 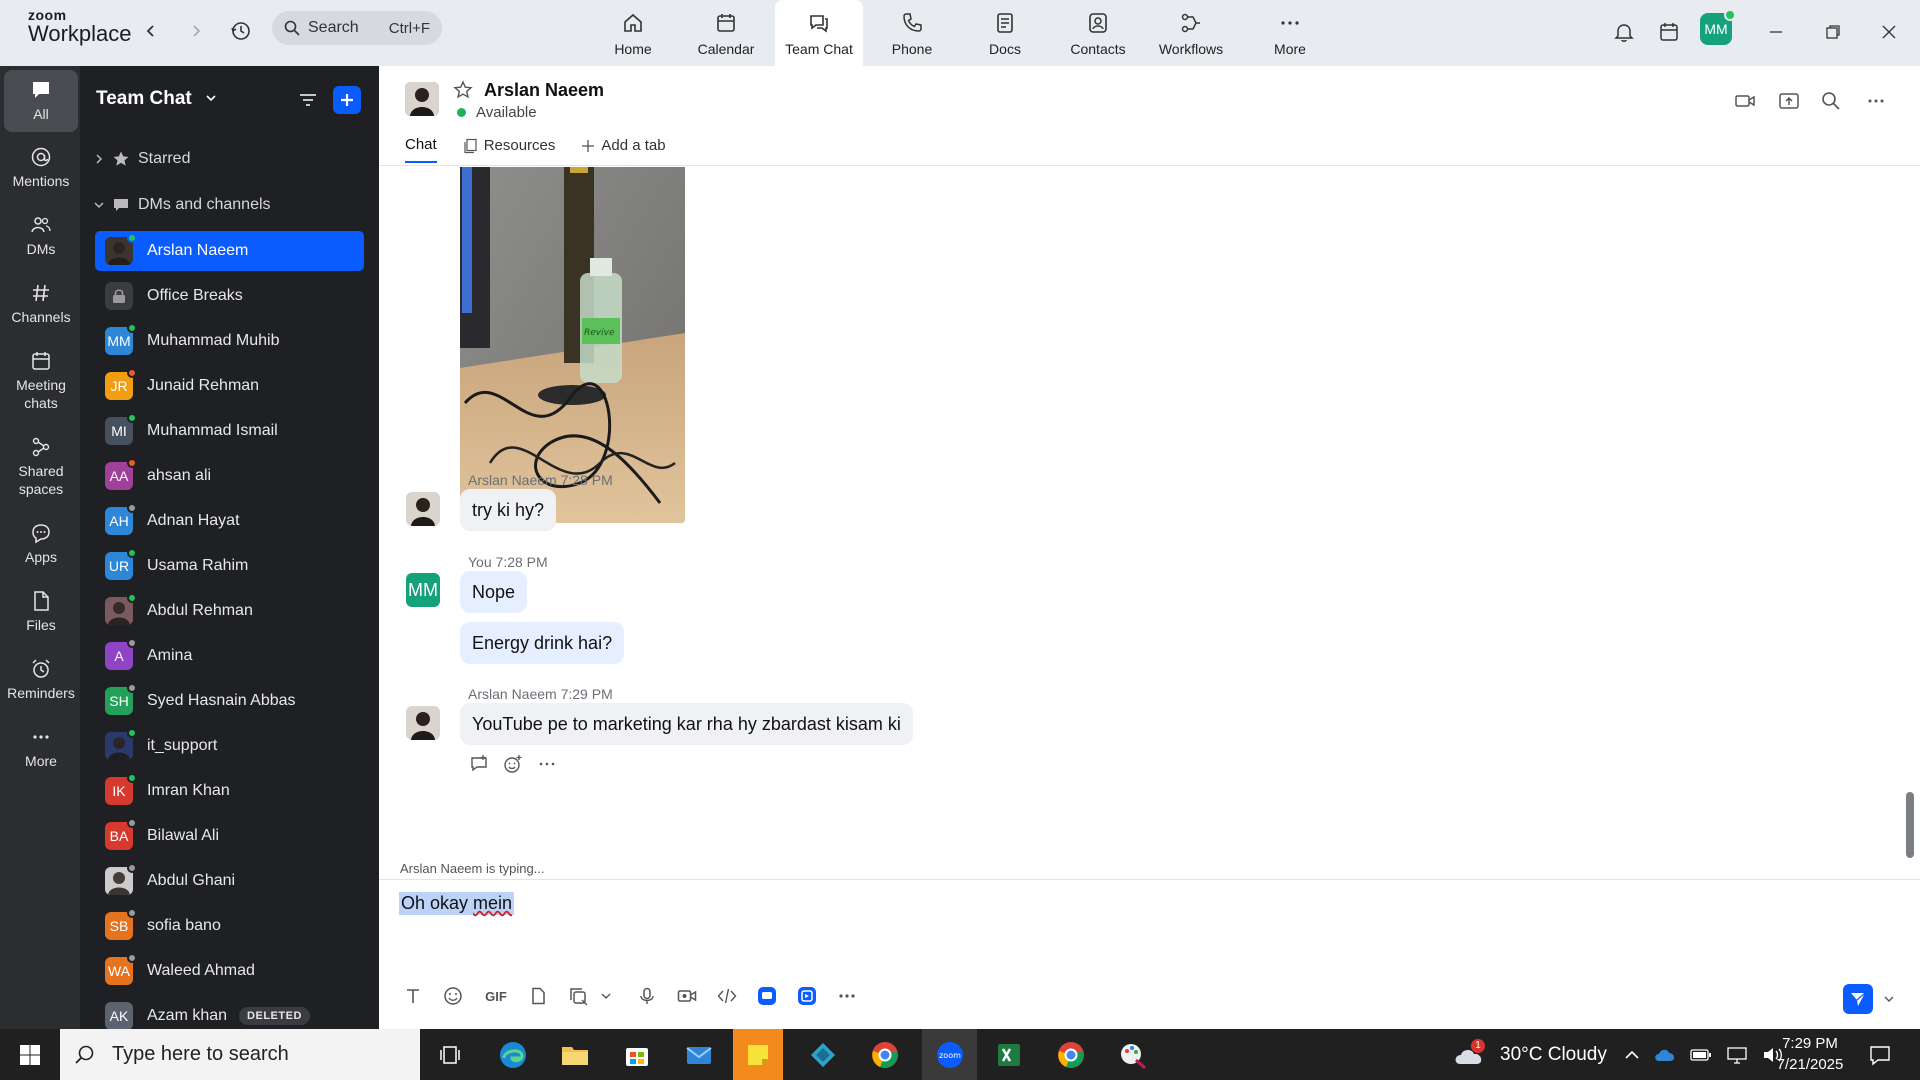 I want to click on tab-calendar: Calendar, so click(x=726, y=33).